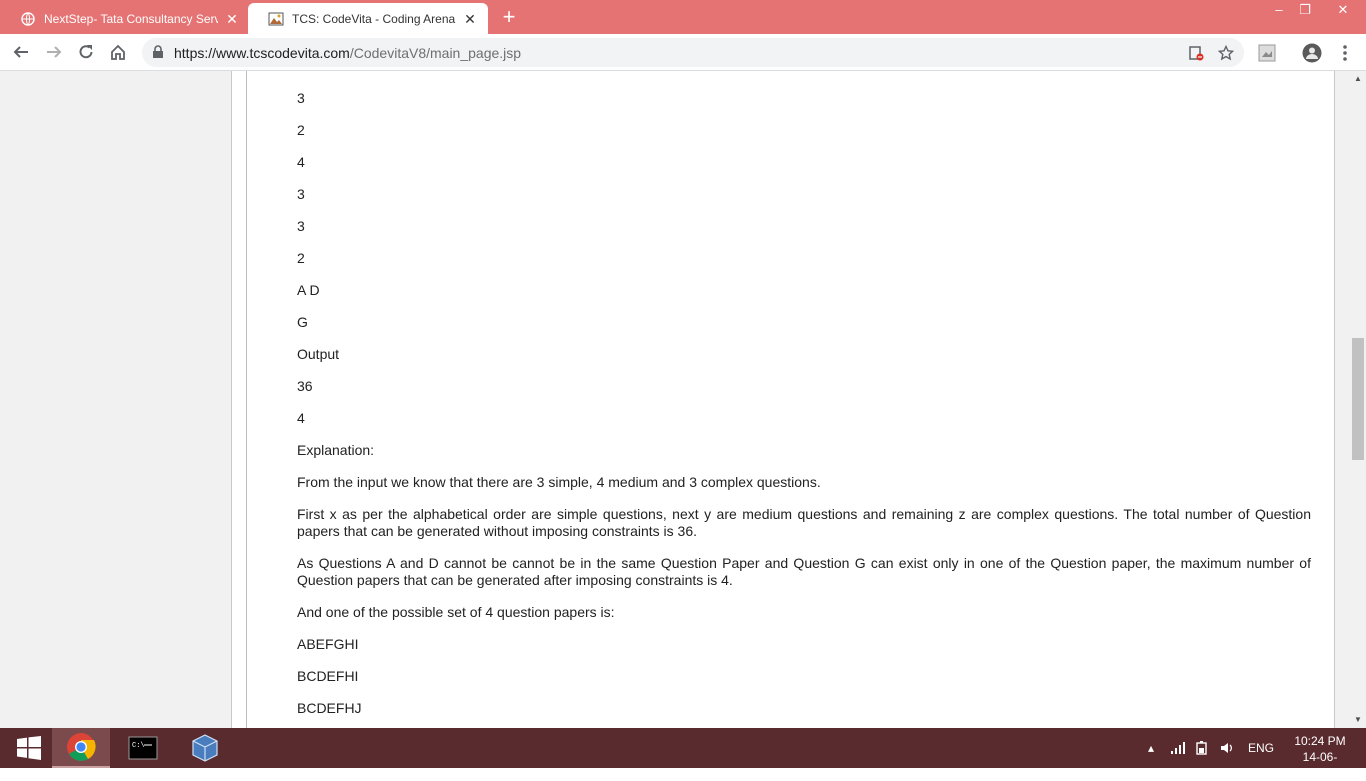  I want to click on question-paper: ABEFGHI, so click(328, 644).